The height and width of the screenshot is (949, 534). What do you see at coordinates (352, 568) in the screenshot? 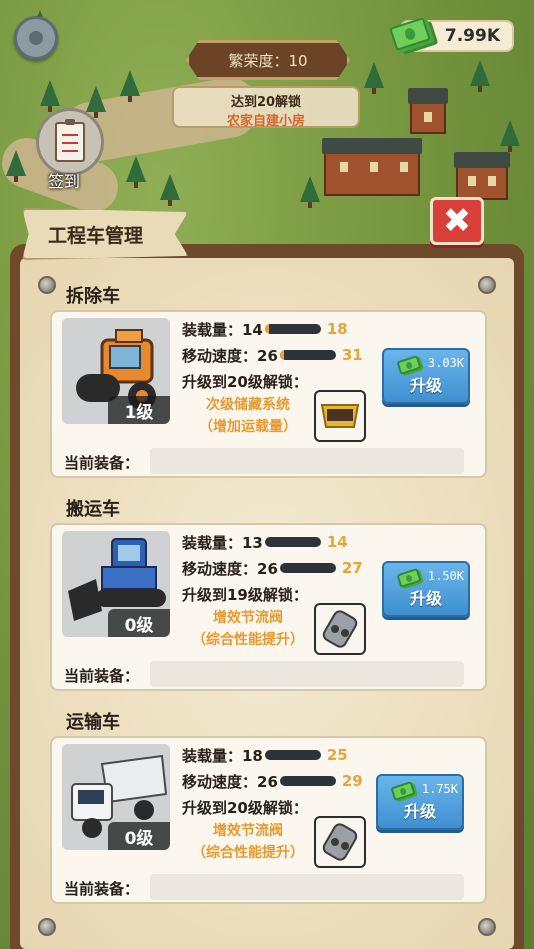
I see `speed-next: 27` at bounding box center [352, 568].